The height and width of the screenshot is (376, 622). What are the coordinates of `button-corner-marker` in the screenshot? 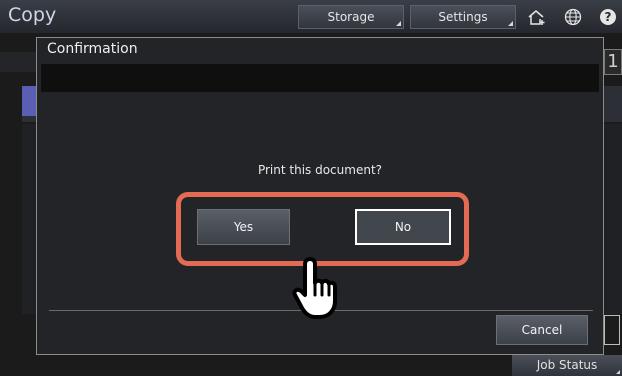 It's located at (618, 372).